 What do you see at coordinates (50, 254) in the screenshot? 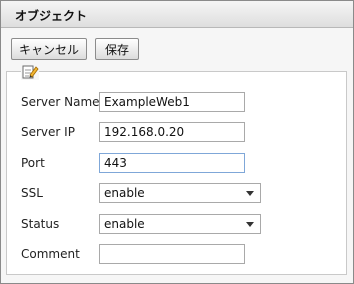
I see `comment-label: Comment` at bounding box center [50, 254].